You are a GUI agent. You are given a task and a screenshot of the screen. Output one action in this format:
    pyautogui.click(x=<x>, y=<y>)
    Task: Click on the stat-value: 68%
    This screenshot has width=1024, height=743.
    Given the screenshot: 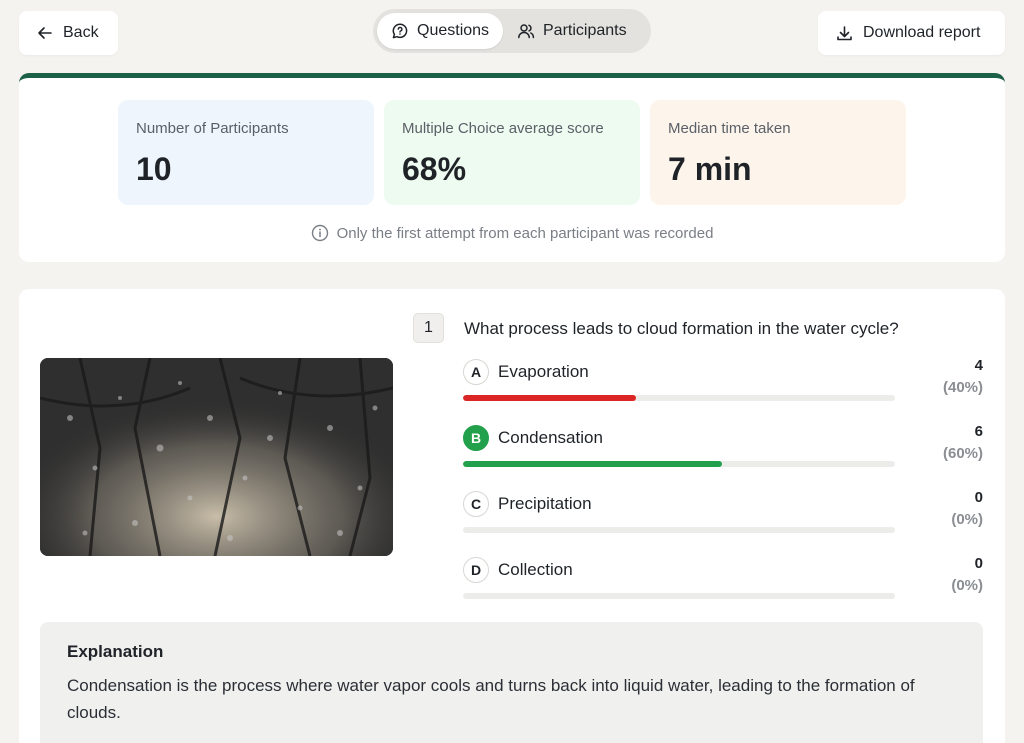 What is the action you would take?
    pyautogui.click(x=434, y=169)
    